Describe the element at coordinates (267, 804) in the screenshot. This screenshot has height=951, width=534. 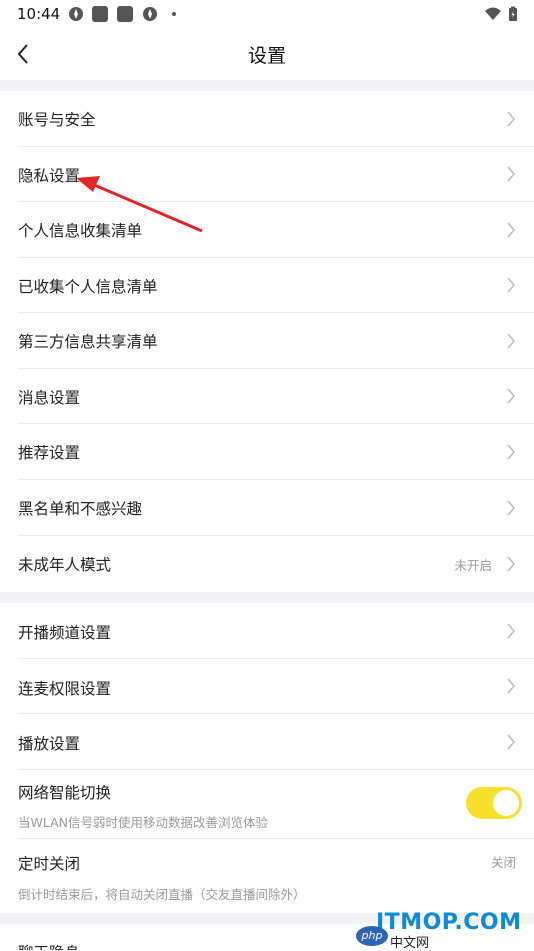
I see `settings-item-network-switch: 网络智能切换 当WLAN信号弱时使用移动数据改善浏览体验` at that location.